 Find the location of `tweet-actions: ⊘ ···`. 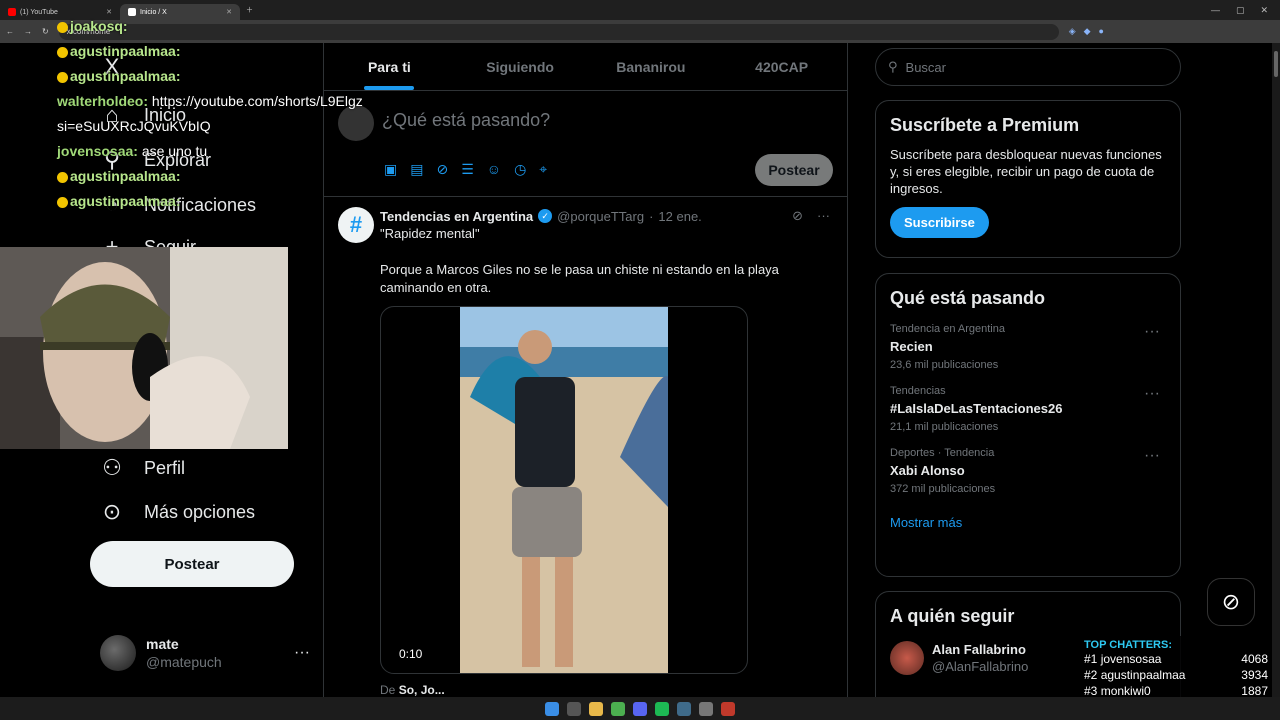

tweet-actions: ⊘ ··· is located at coordinates (811, 216).